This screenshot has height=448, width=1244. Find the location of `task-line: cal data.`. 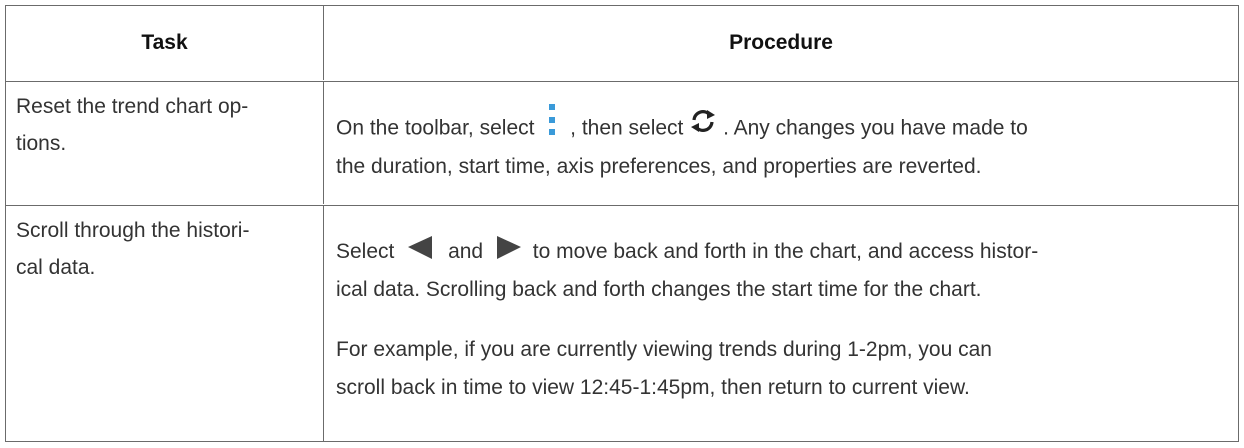

task-line: cal data. is located at coordinates (56, 267).